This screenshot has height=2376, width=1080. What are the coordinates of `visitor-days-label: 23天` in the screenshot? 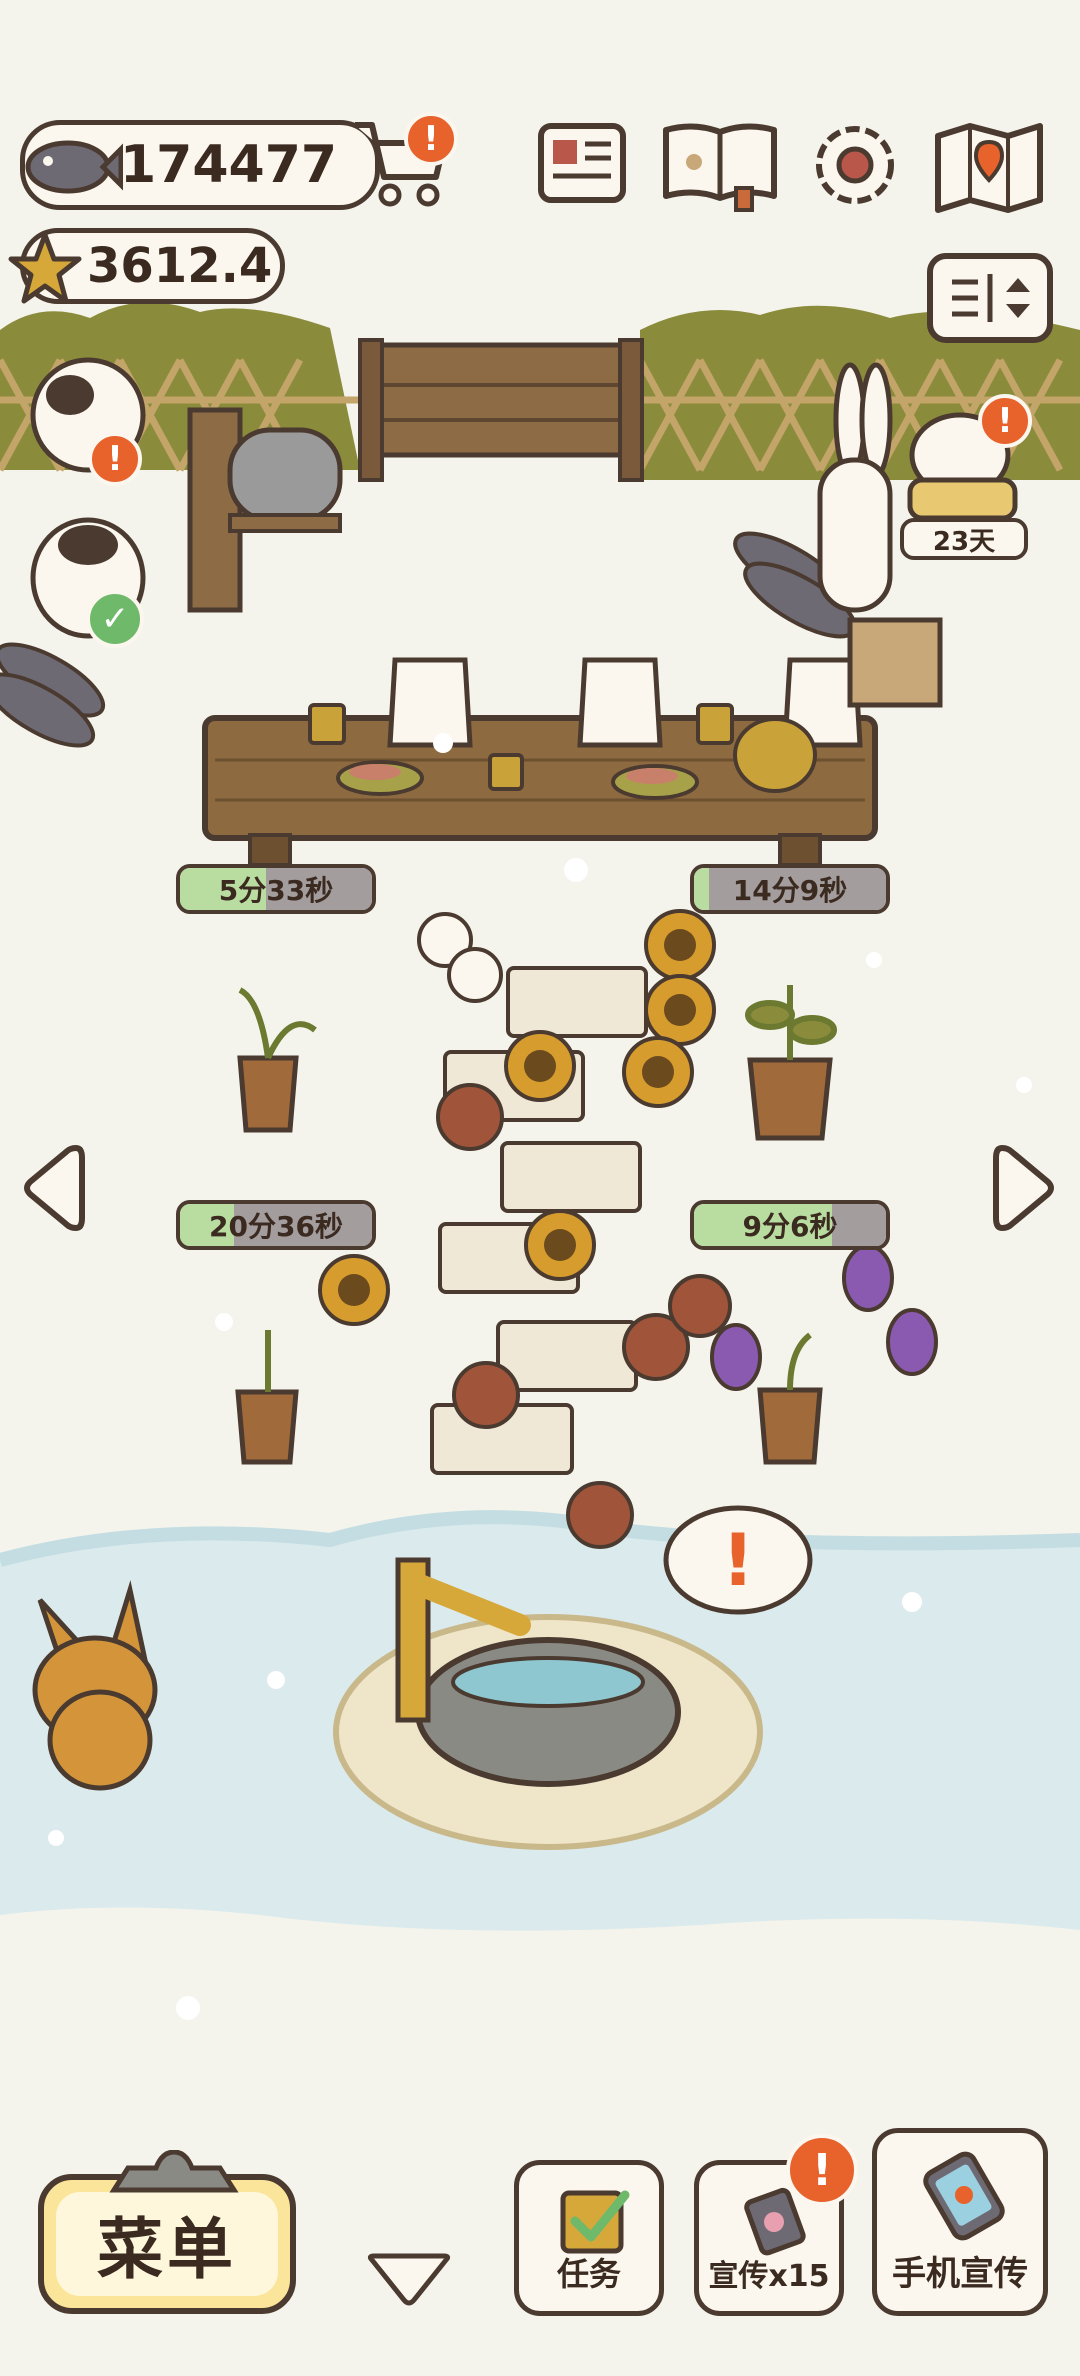 It's located at (964, 539).